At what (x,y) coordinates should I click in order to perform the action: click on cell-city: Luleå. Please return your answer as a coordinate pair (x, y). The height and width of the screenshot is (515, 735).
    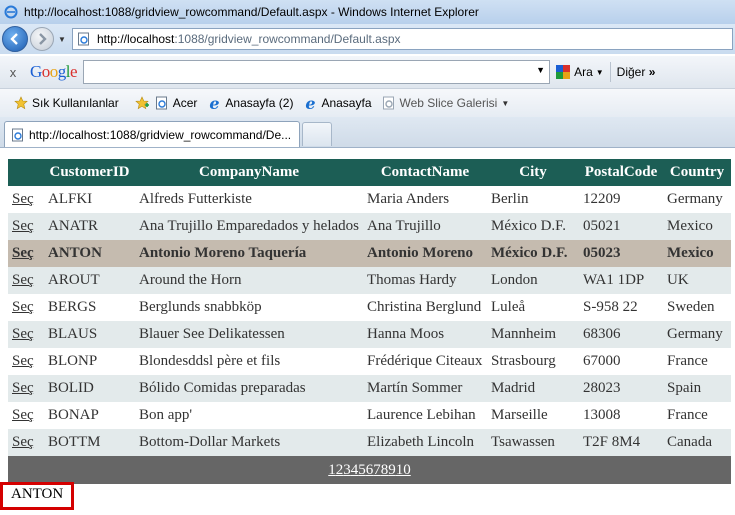
    Looking at the image, I should click on (533, 307).